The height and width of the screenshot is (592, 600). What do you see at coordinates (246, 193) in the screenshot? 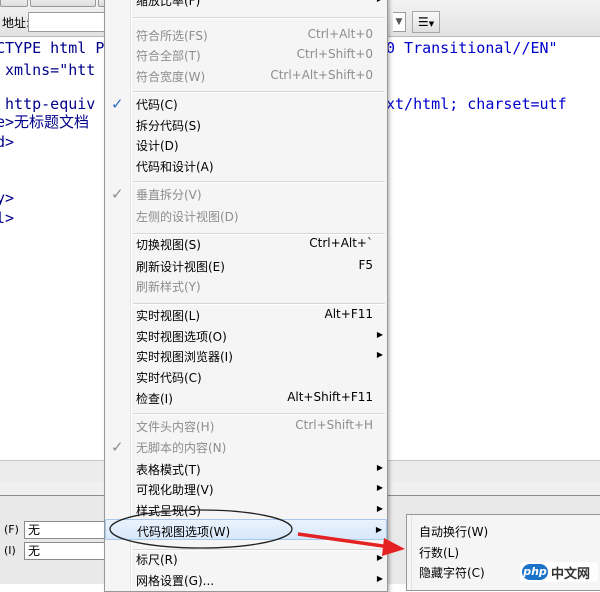
I see `menu-item: ✓ 垂直拆分(V)` at bounding box center [246, 193].